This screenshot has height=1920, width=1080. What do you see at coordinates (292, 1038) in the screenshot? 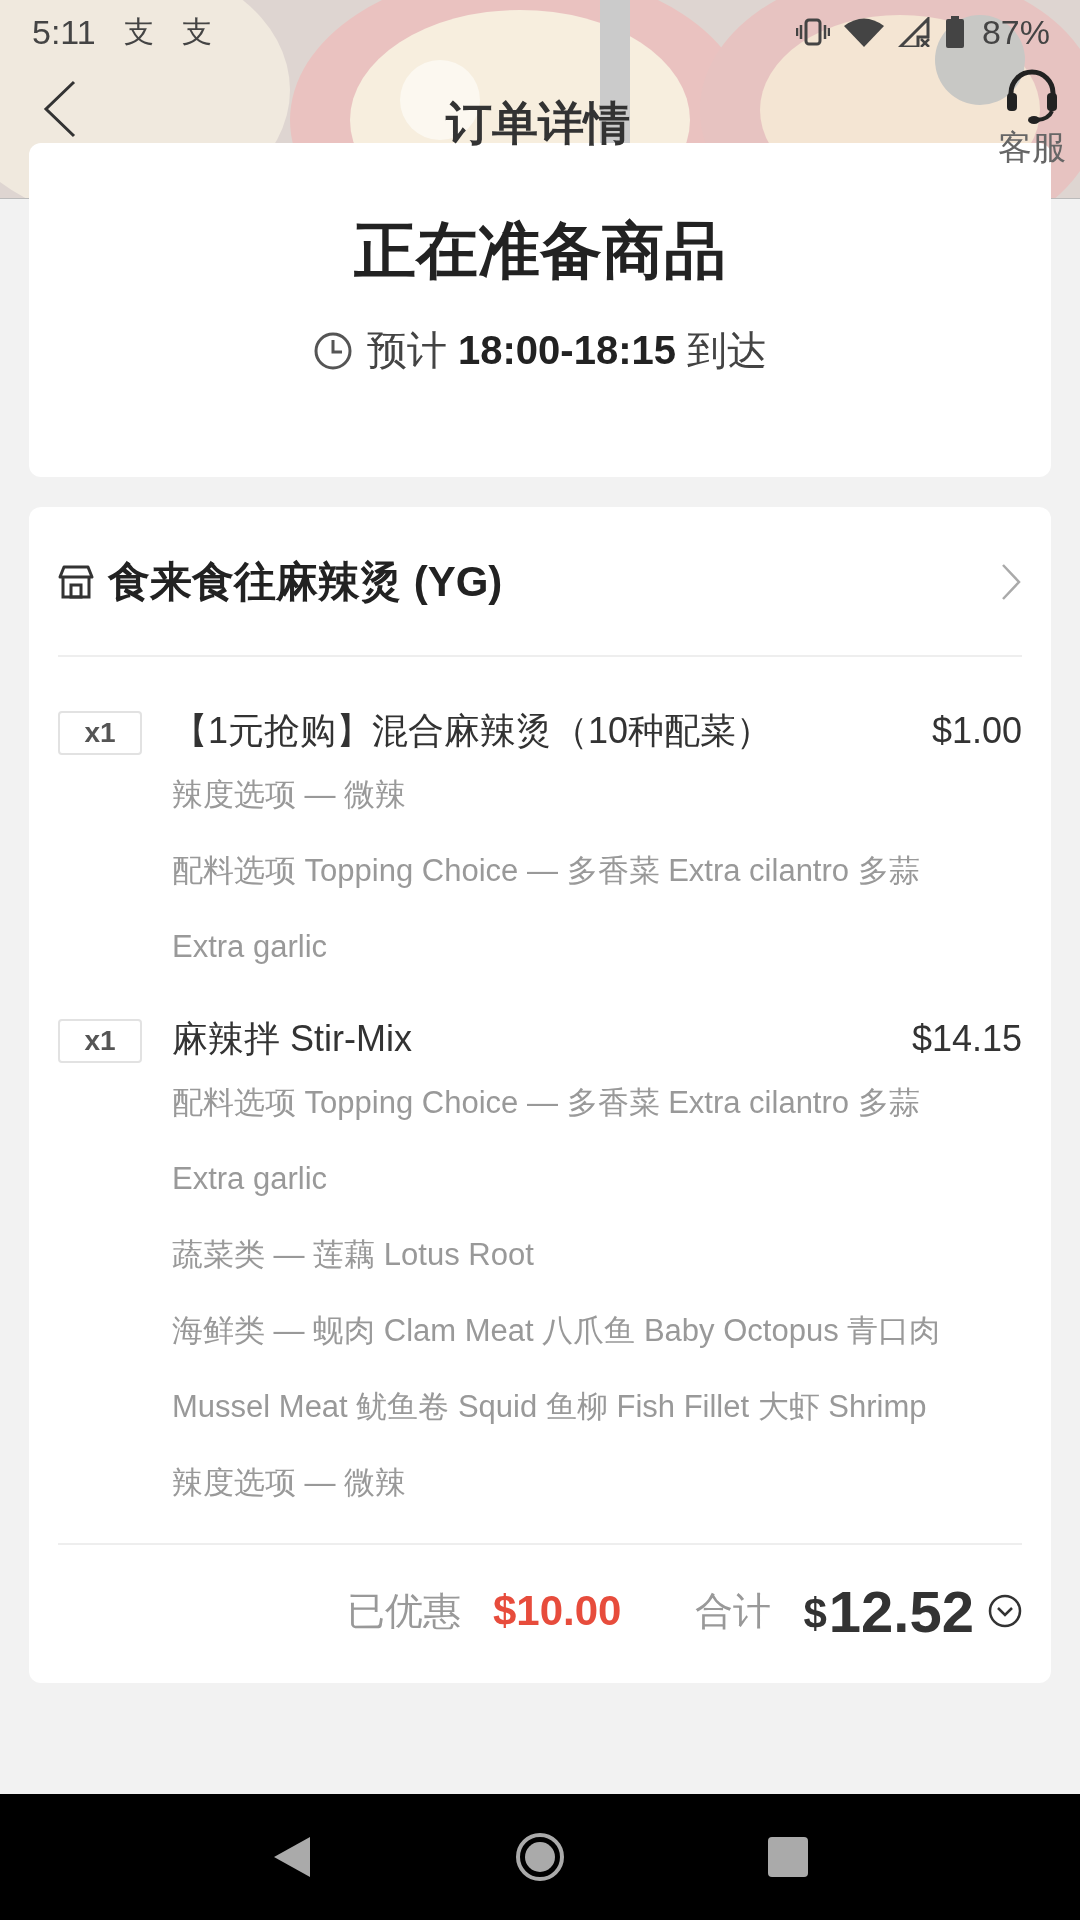
I see `item-name: 麻辣拌 Stir-Mix` at bounding box center [292, 1038].